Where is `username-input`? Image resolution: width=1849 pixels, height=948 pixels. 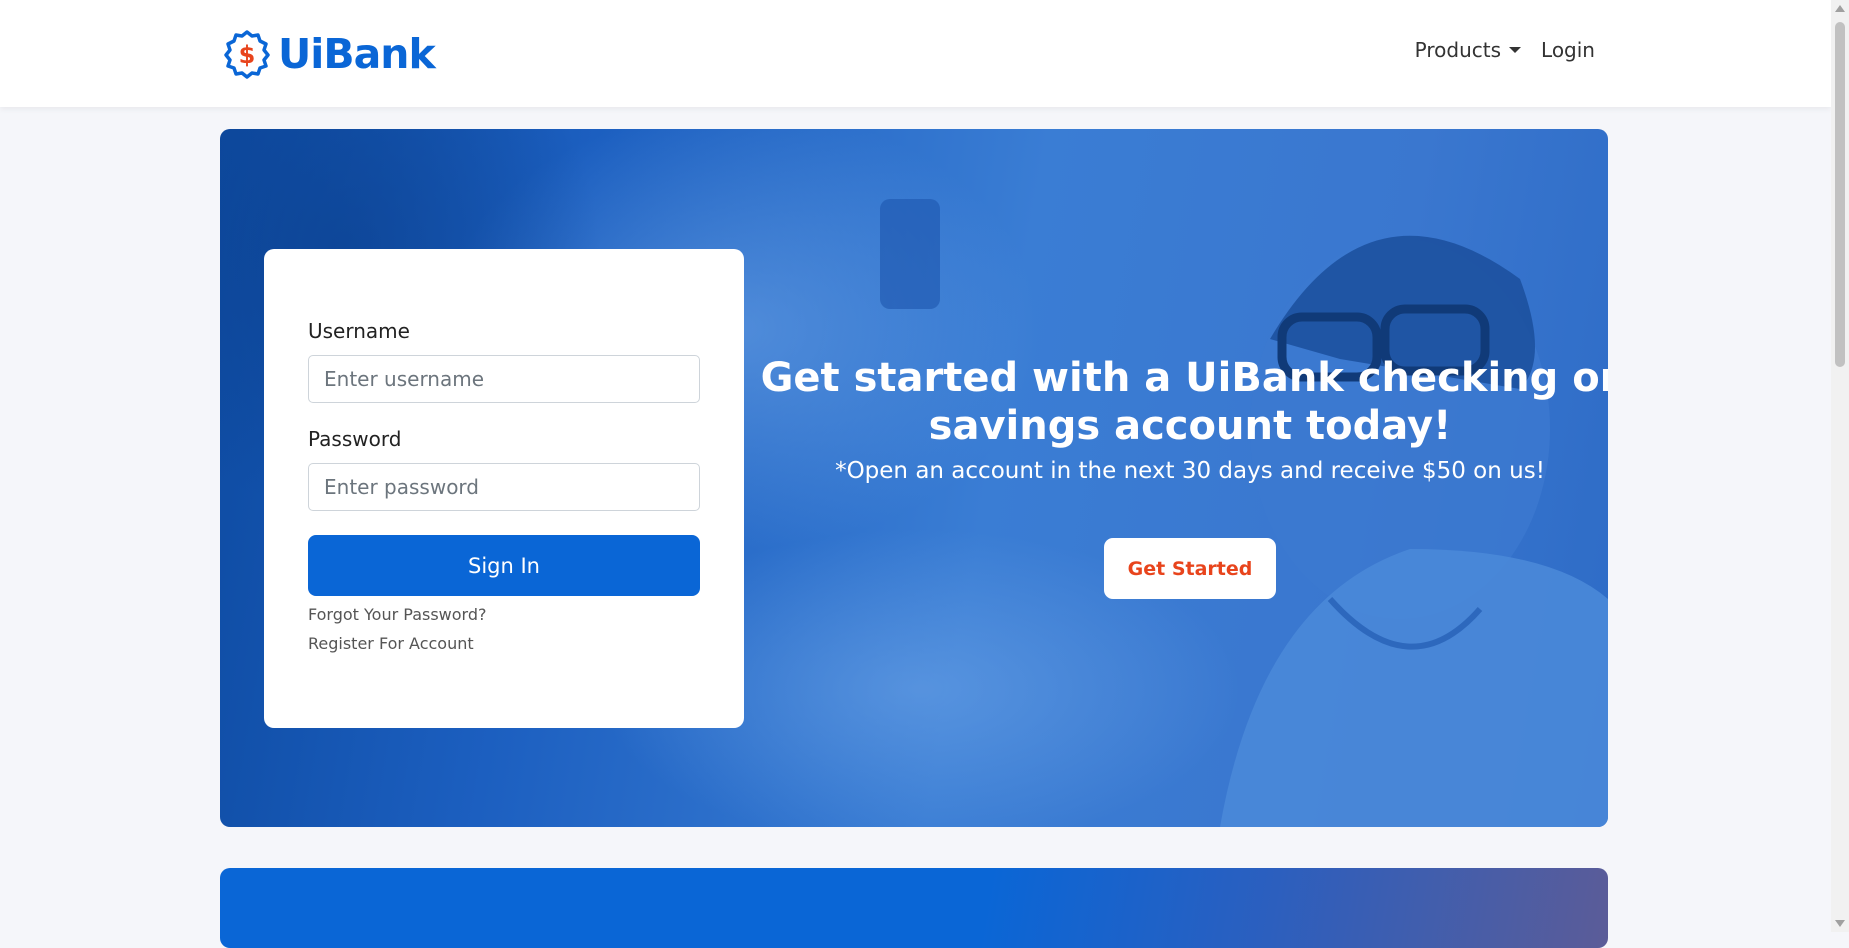 username-input is located at coordinates (504, 379).